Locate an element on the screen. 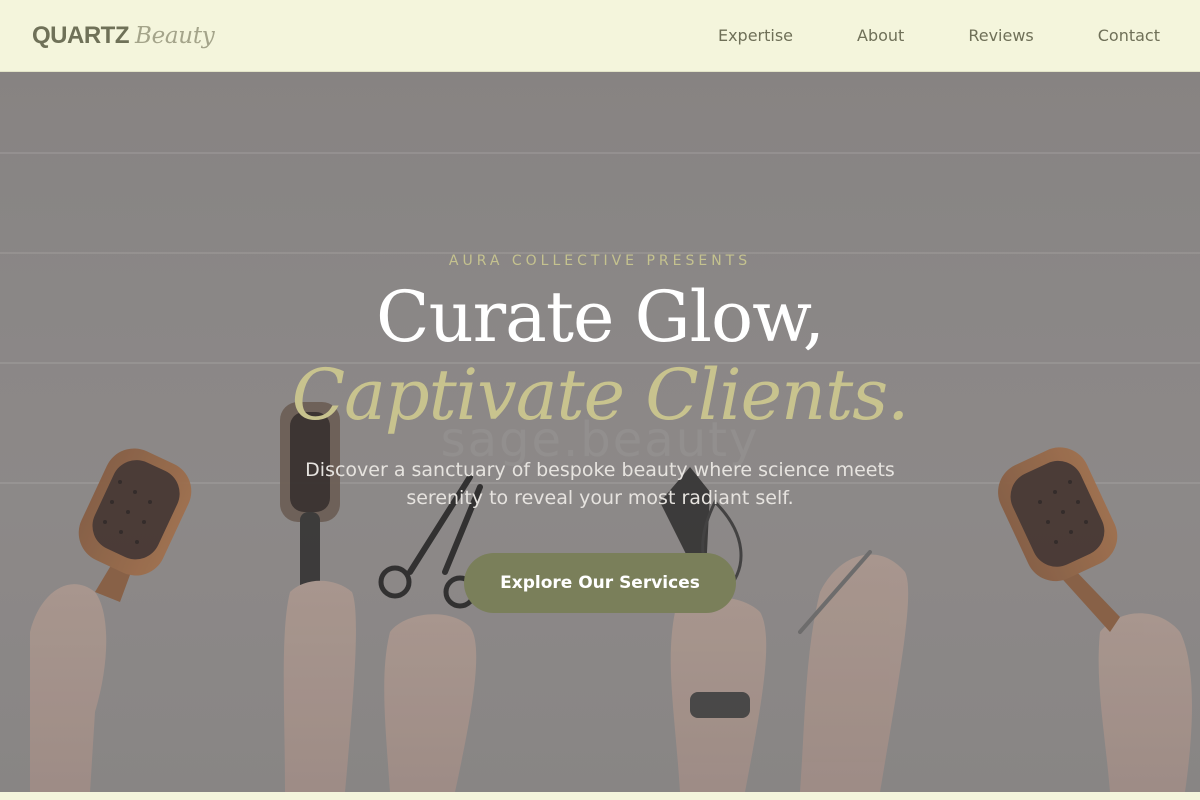  hero-eyebrow: AURA COLLECTIVE PRESENTS is located at coordinates (600, 261).